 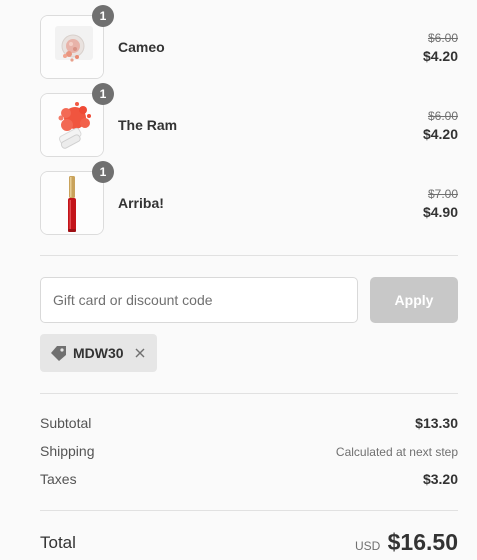 I want to click on product-name: Cameo, so click(x=141, y=47).